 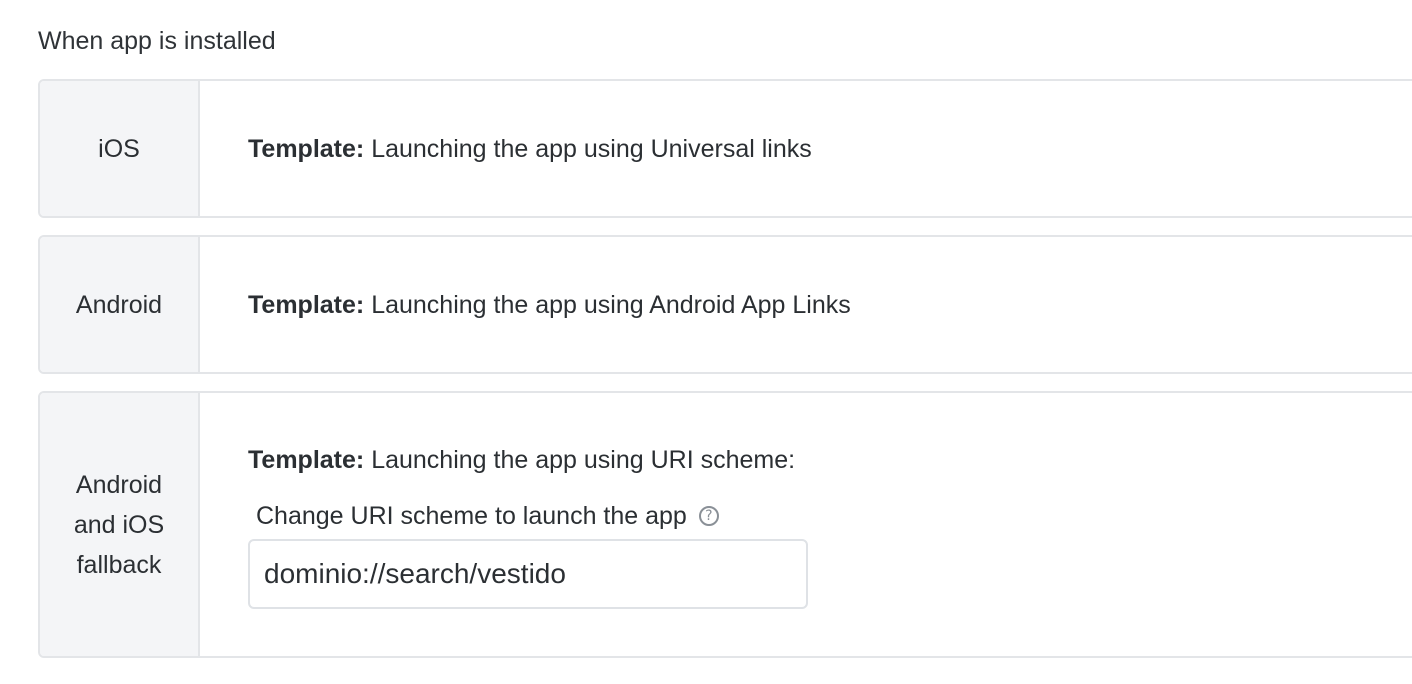 I want to click on platform-label-ios: iOS, so click(x=120, y=148).